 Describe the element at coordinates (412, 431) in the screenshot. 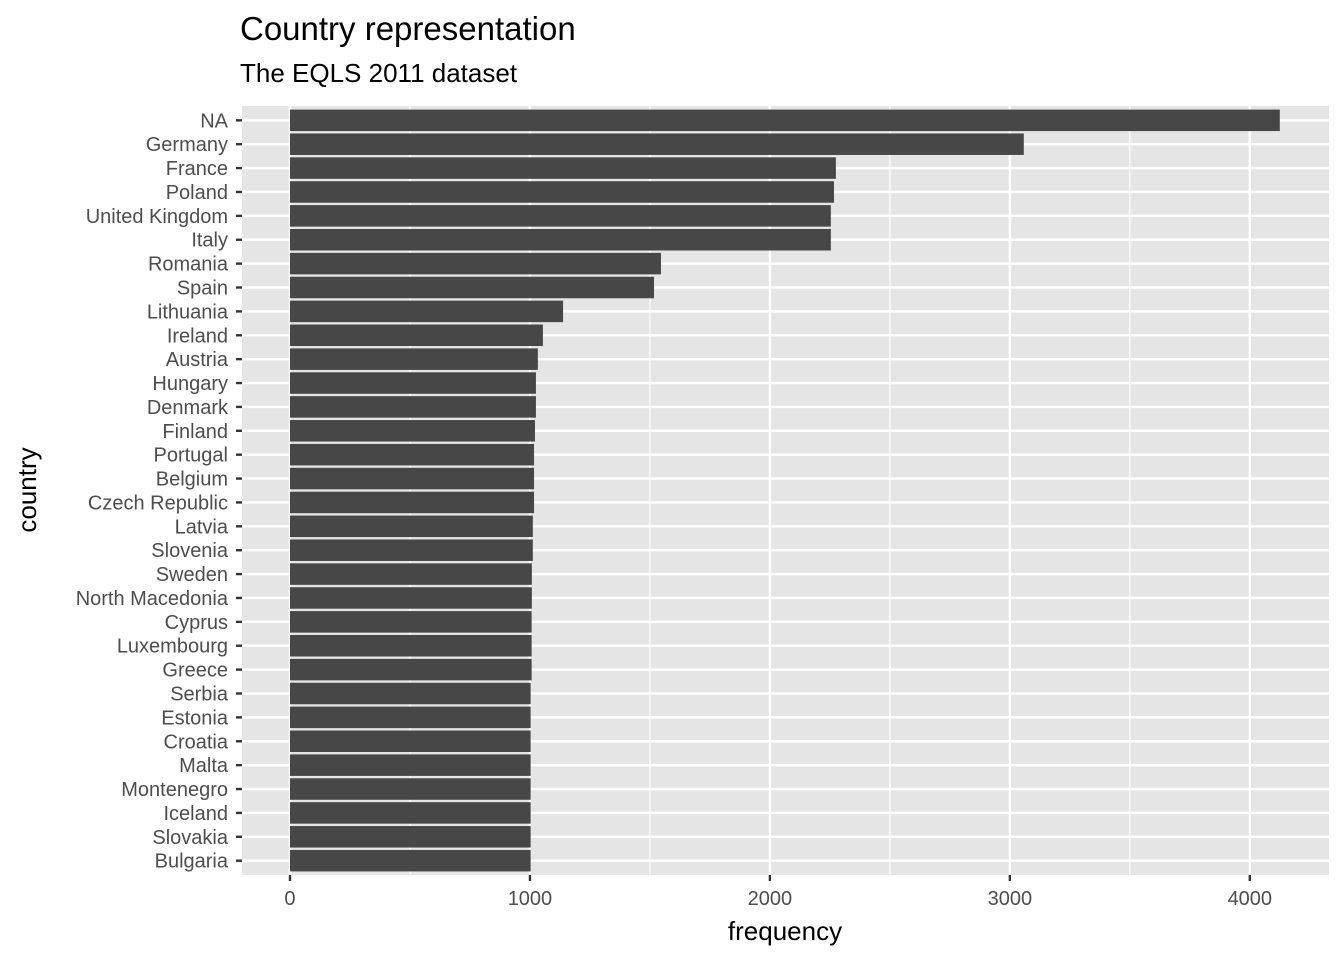

I see `bar-finland` at that location.